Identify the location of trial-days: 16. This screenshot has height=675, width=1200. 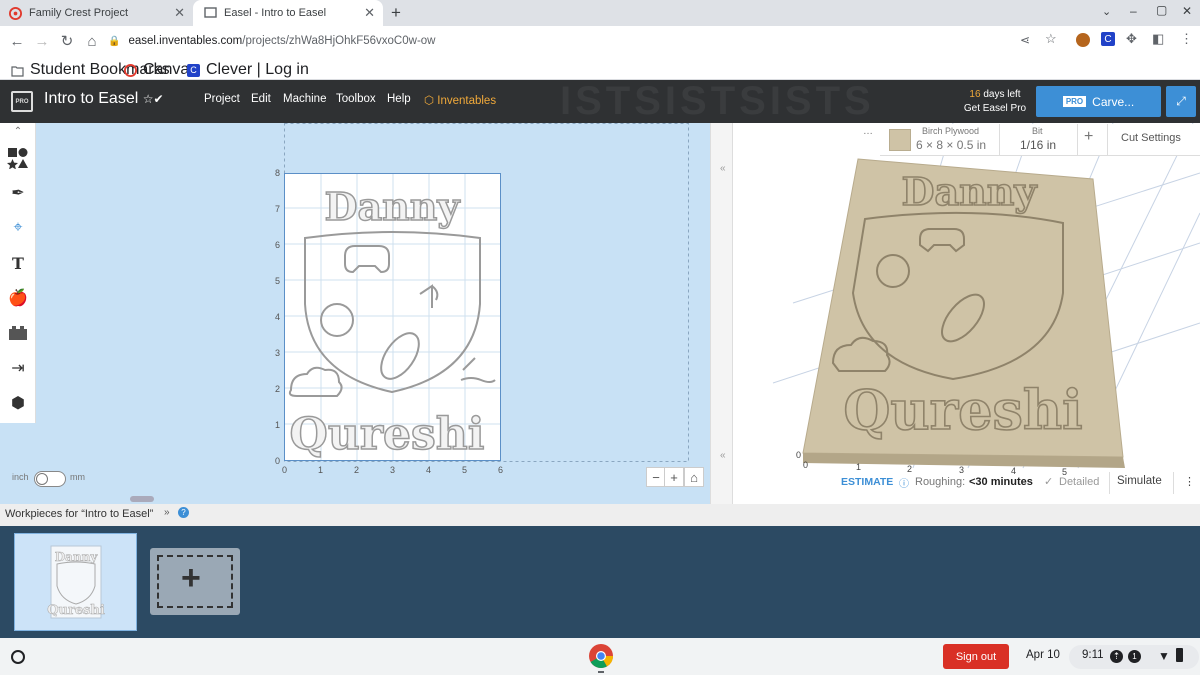
(975, 94).